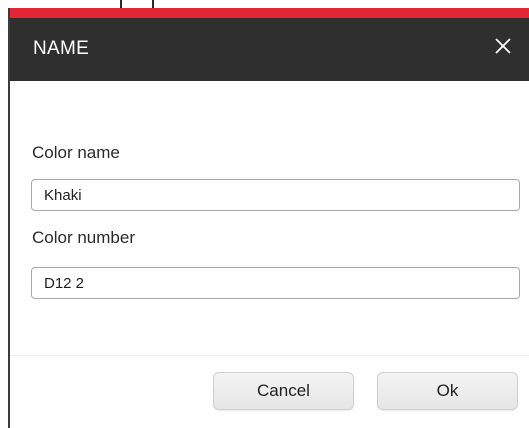 Image resolution: width=529 pixels, height=428 pixels. Describe the element at coordinates (269, 49) in the screenshot. I see `dialog-titlebar: NAME` at that location.